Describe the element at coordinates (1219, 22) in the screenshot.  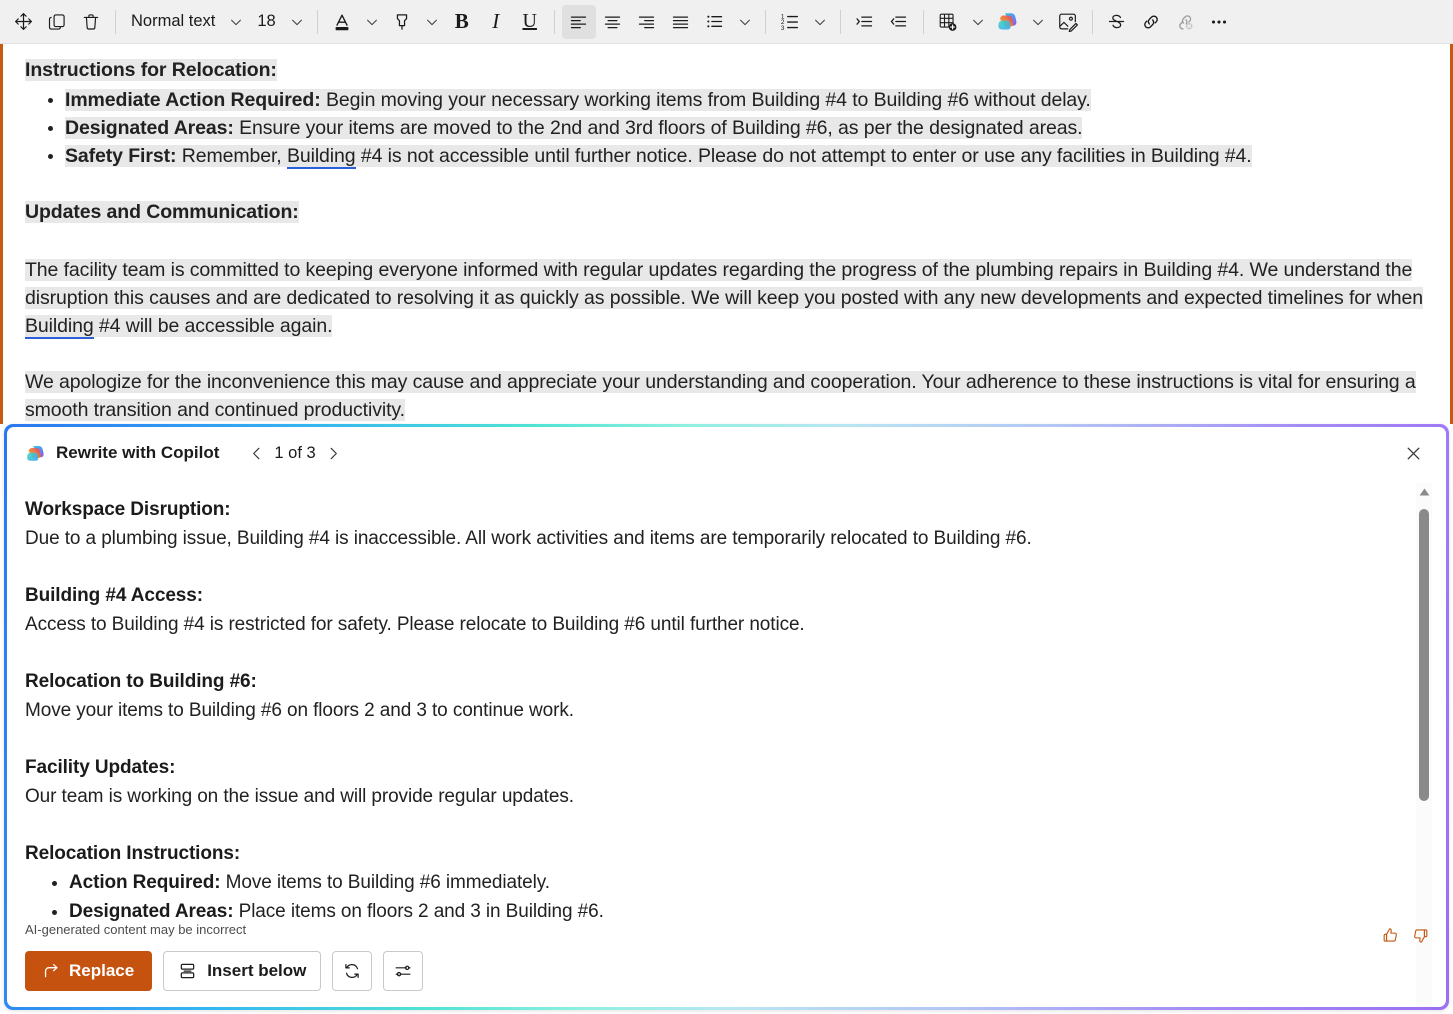
I see `more-options-button` at that location.